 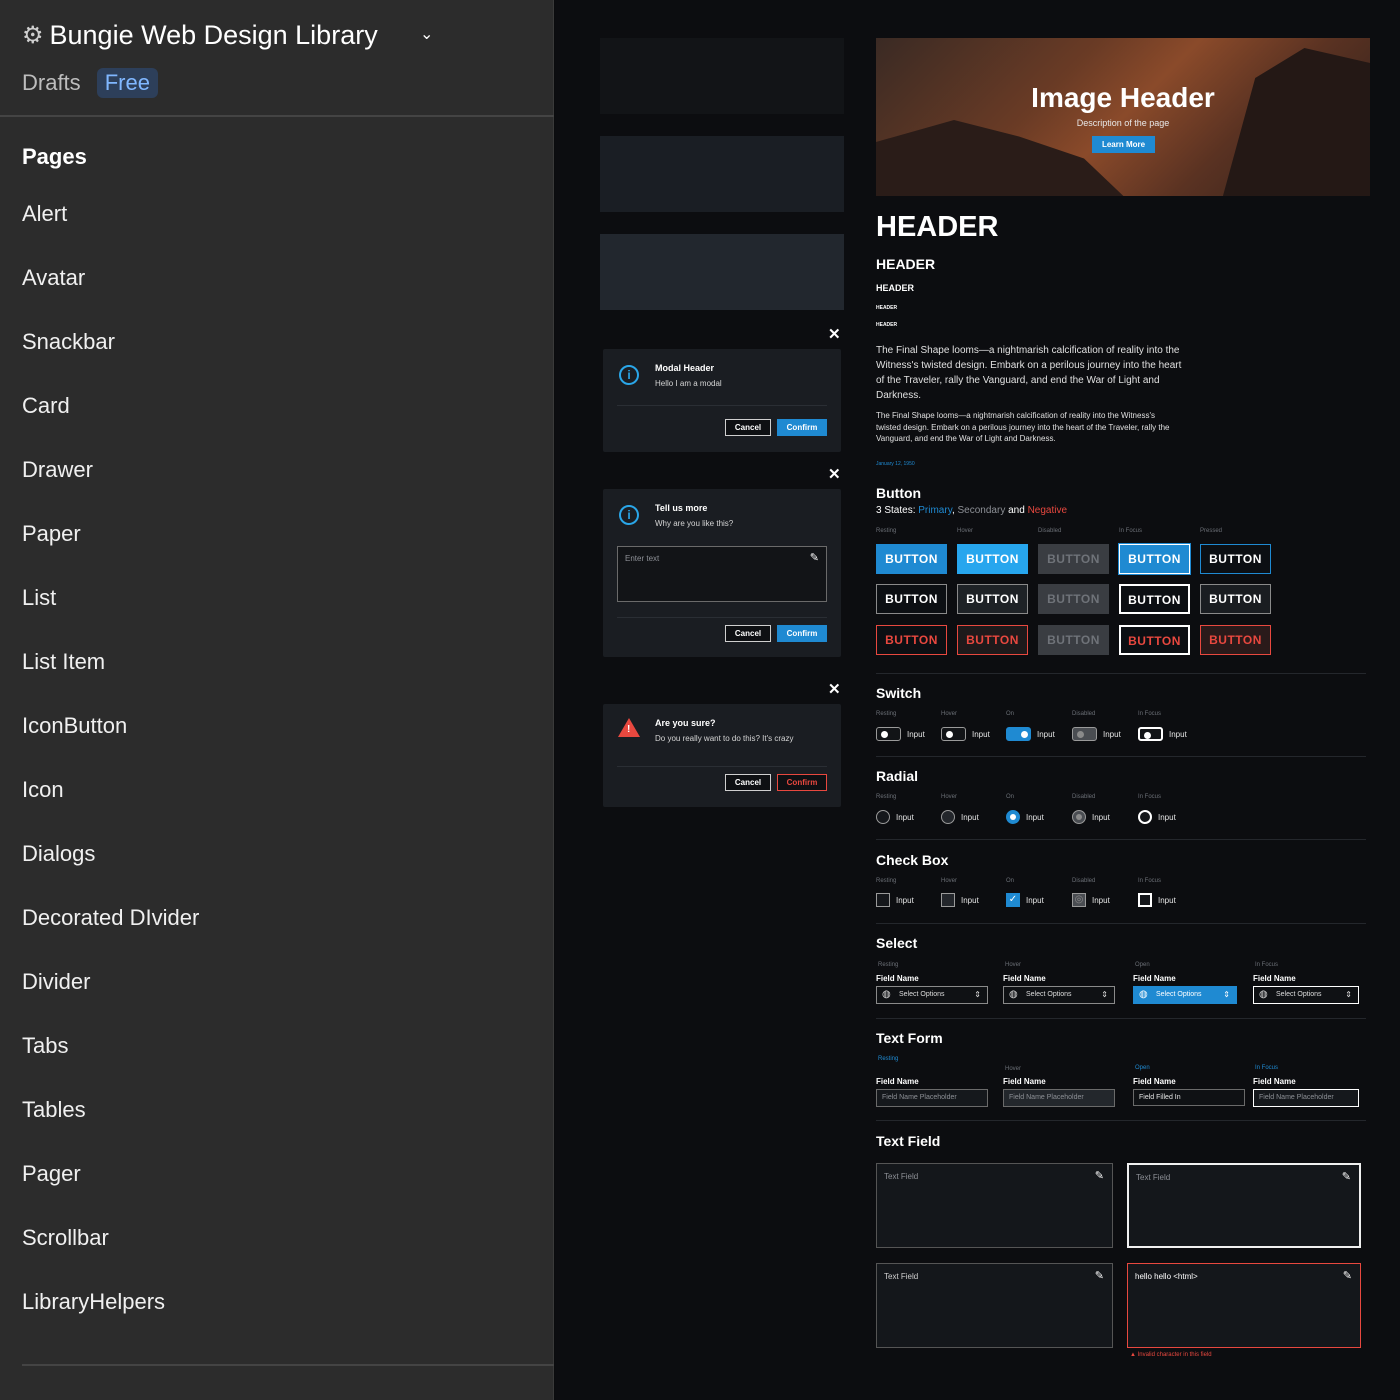 What do you see at coordinates (895, 288) in the screenshot?
I see `header-h3: HEADER` at bounding box center [895, 288].